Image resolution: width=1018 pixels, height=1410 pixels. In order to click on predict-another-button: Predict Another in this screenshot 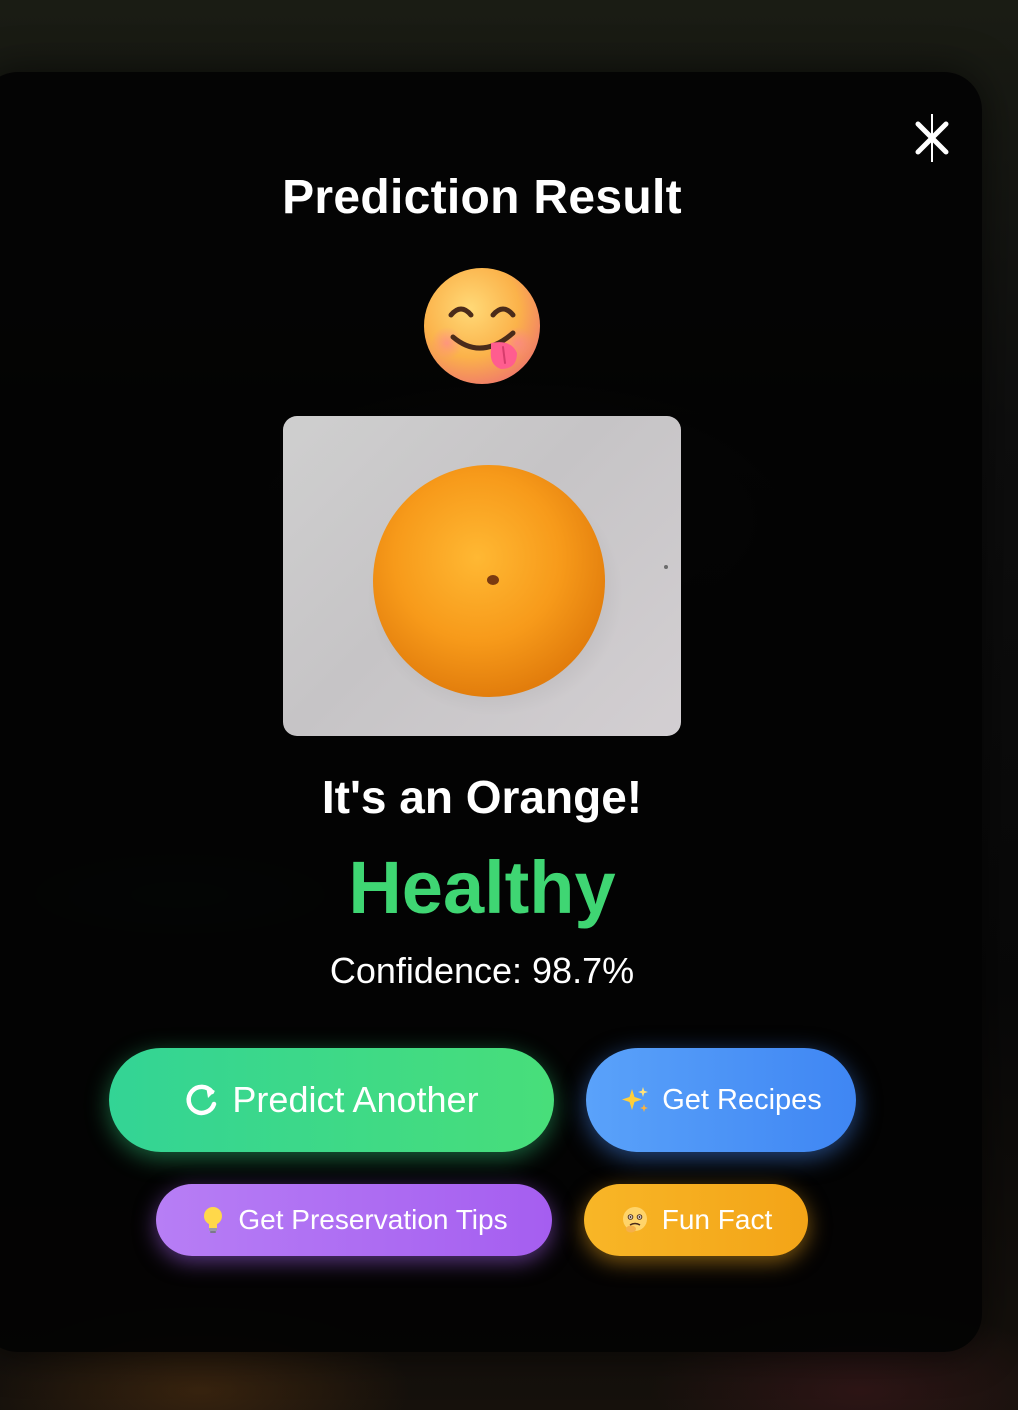, I will do `click(331, 1100)`.